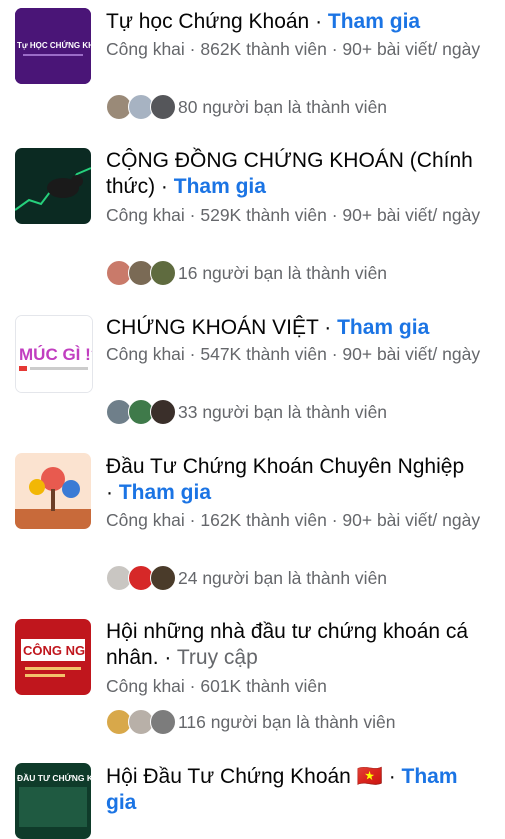  I want to click on group-name: Hội Đầu Tư Chứng Khoán 🇻🇳, so click(244, 776).